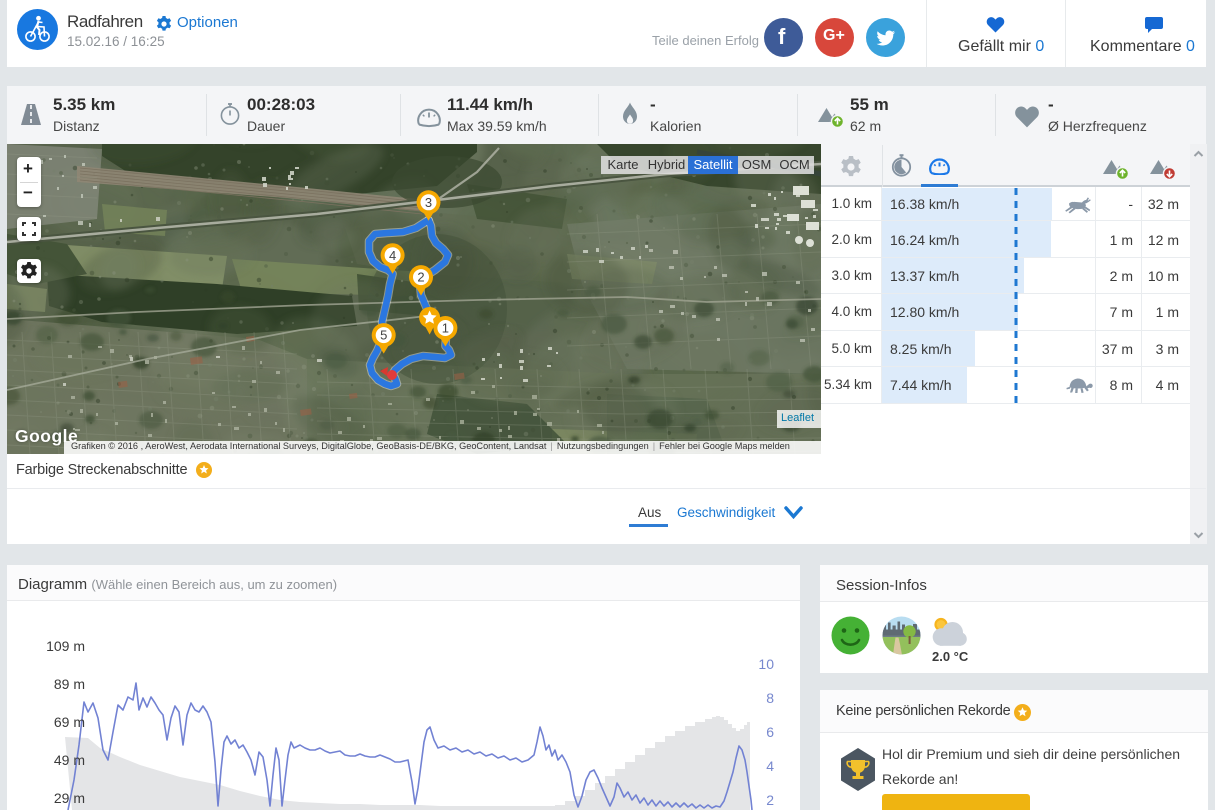 Image resolution: width=1215 pixels, height=810 pixels. Describe the element at coordinates (392, 255) in the screenshot. I see `svg-text: 4` at that location.